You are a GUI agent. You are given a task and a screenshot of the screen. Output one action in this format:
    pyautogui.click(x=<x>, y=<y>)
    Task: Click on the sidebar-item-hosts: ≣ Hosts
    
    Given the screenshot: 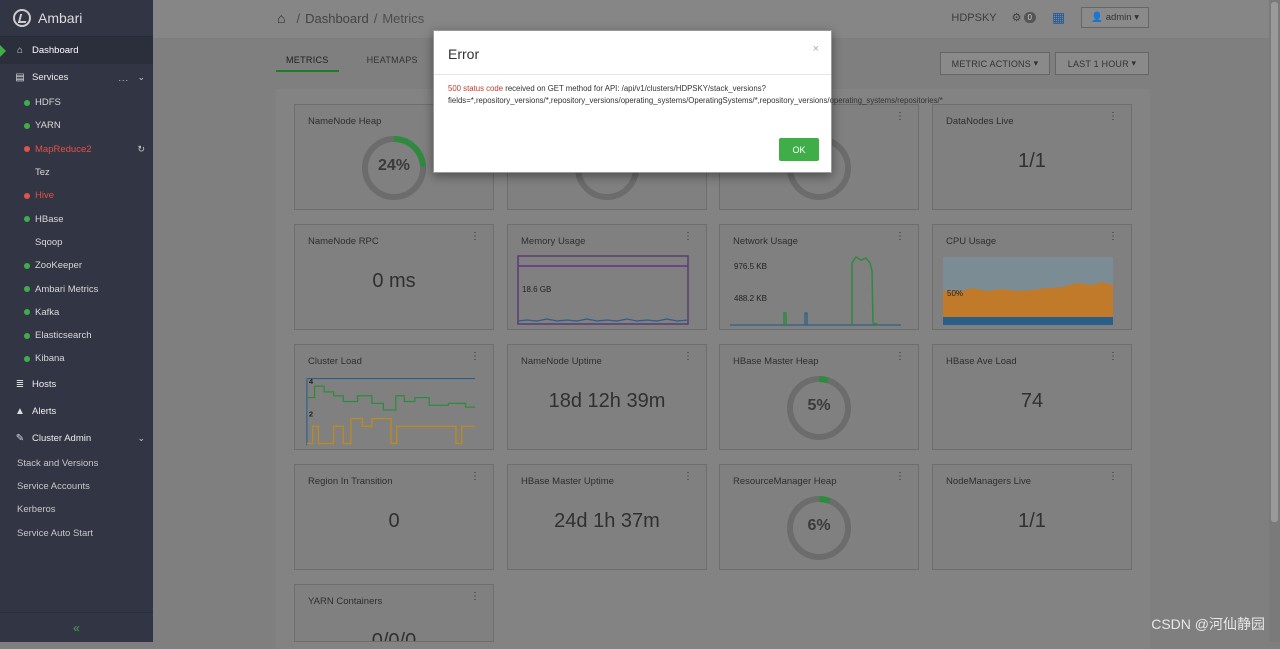 What is the action you would take?
    pyautogui.click(x=76, y=384)
    